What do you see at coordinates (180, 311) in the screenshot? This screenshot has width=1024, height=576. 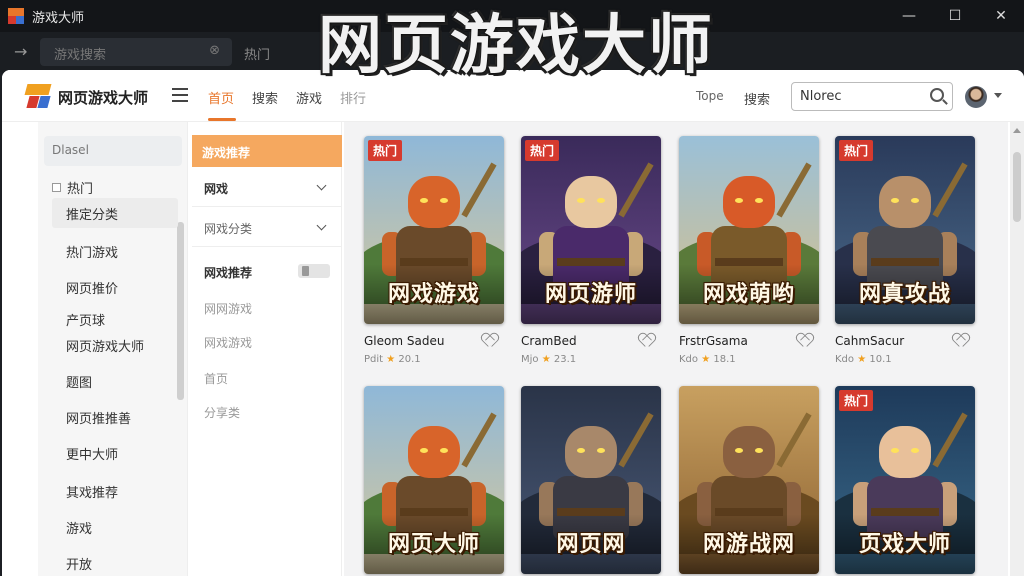 I see `sidebar-scrollbar` at bounding box center [180, 311].